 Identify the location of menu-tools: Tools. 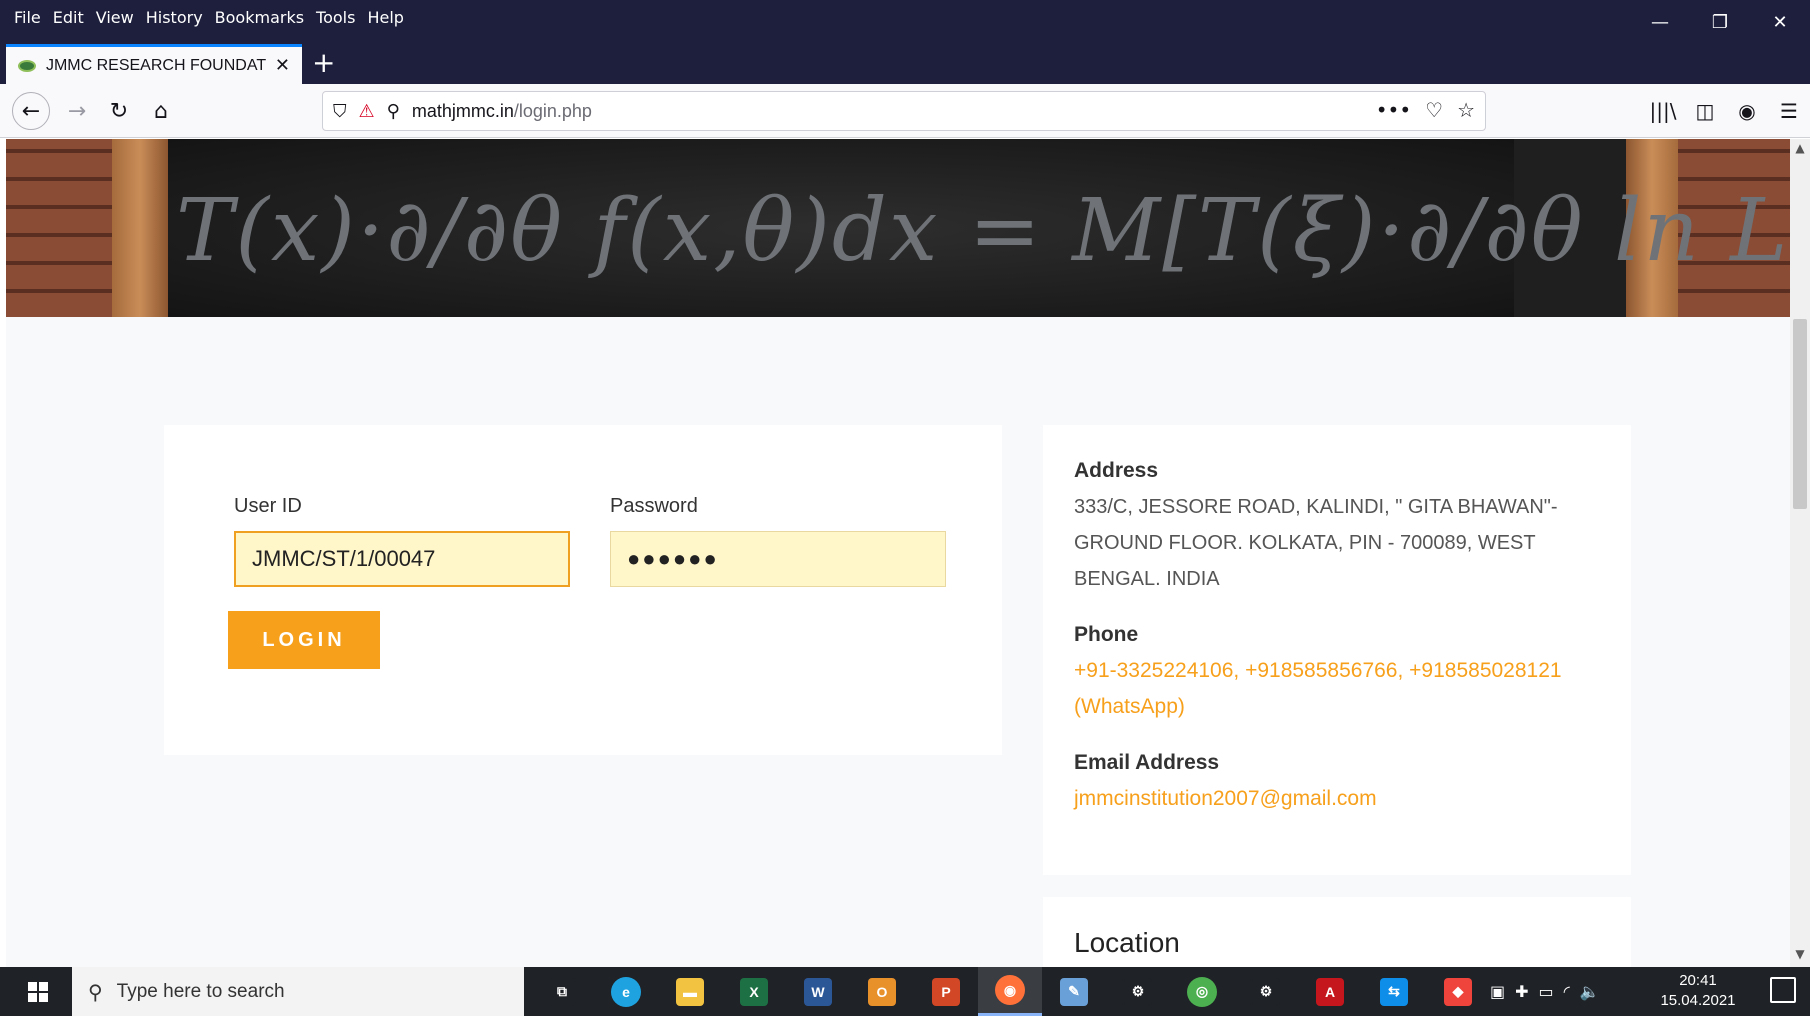
(335, 18).